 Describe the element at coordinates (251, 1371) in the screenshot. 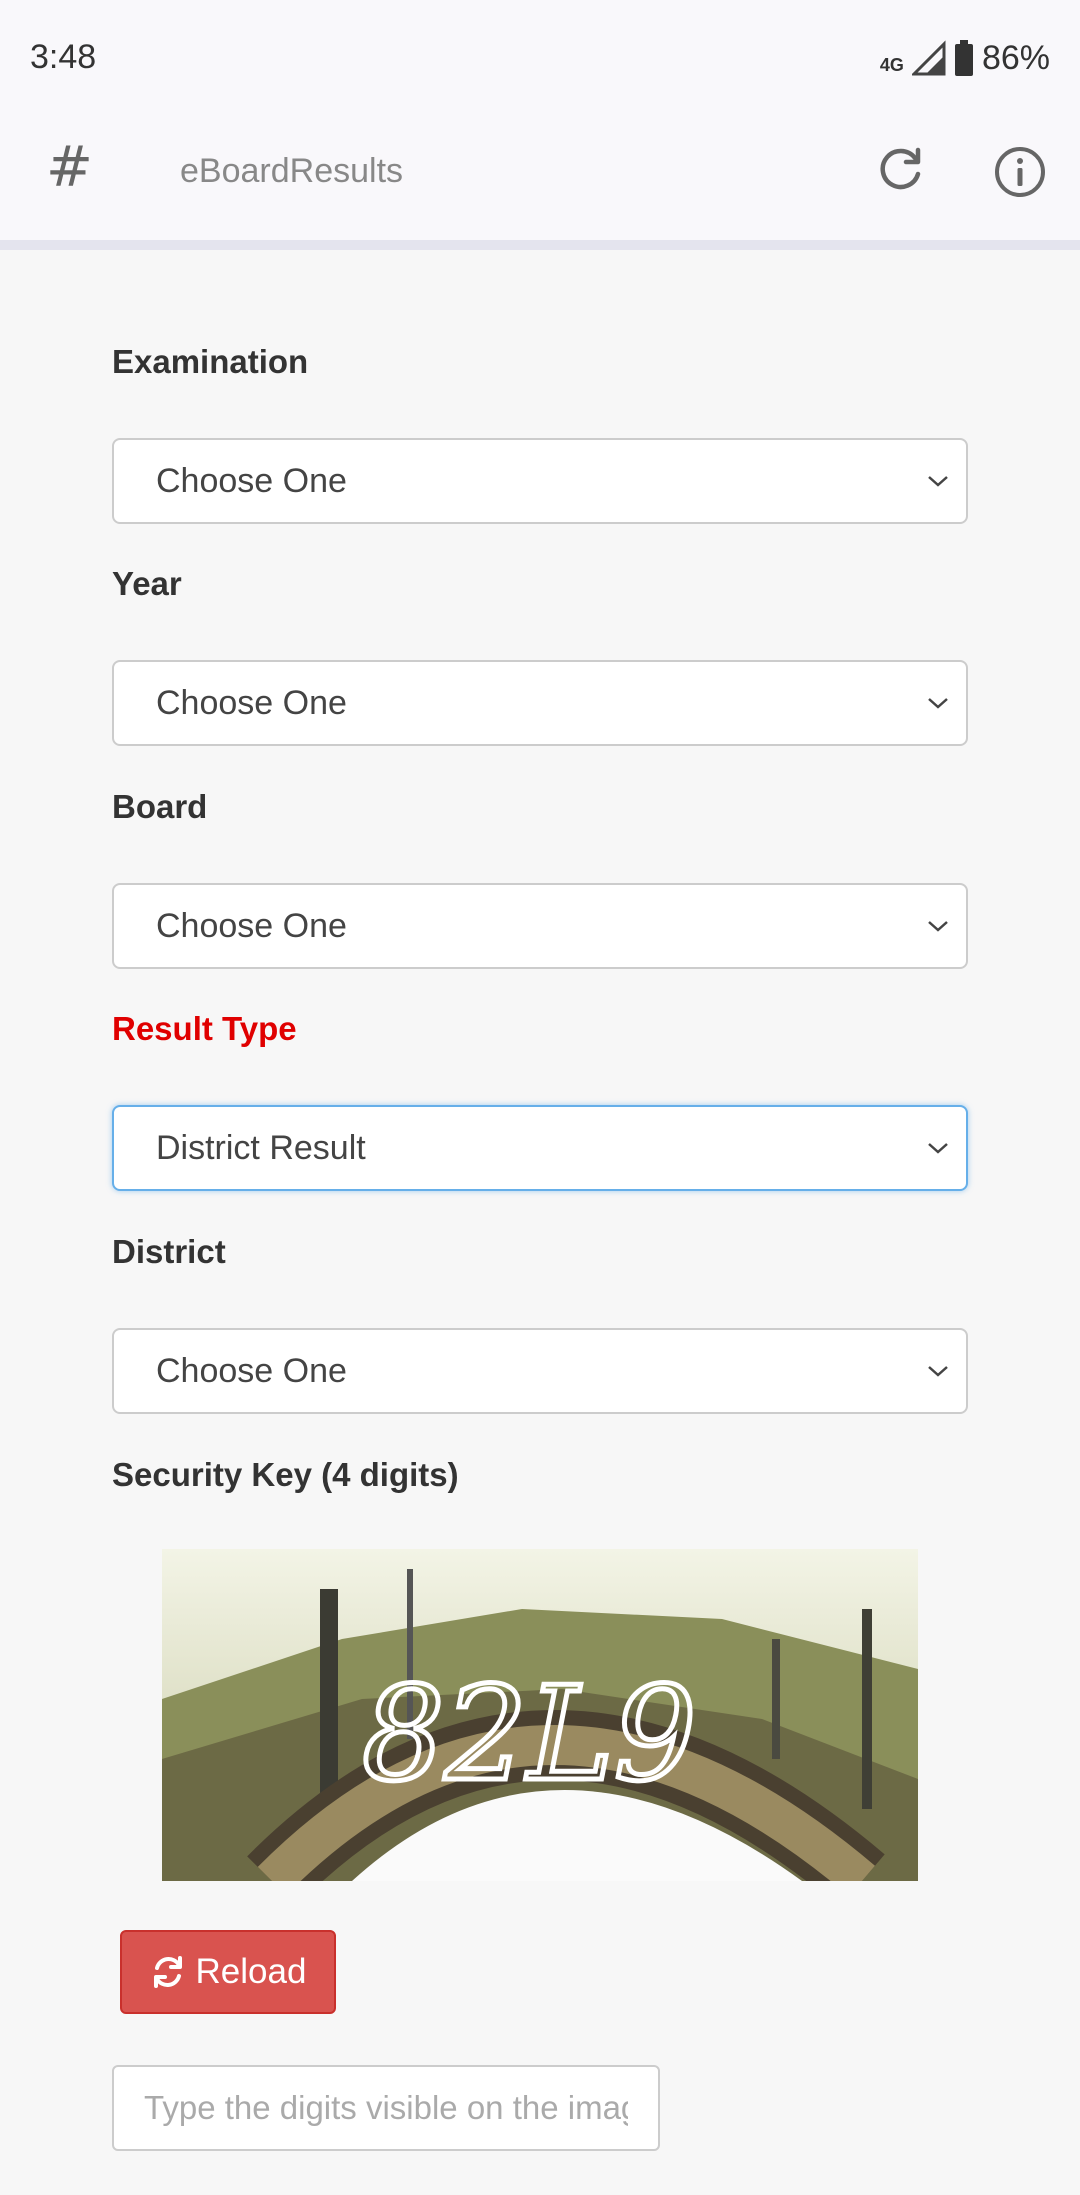

I see `district-value: Choose One` at that location.